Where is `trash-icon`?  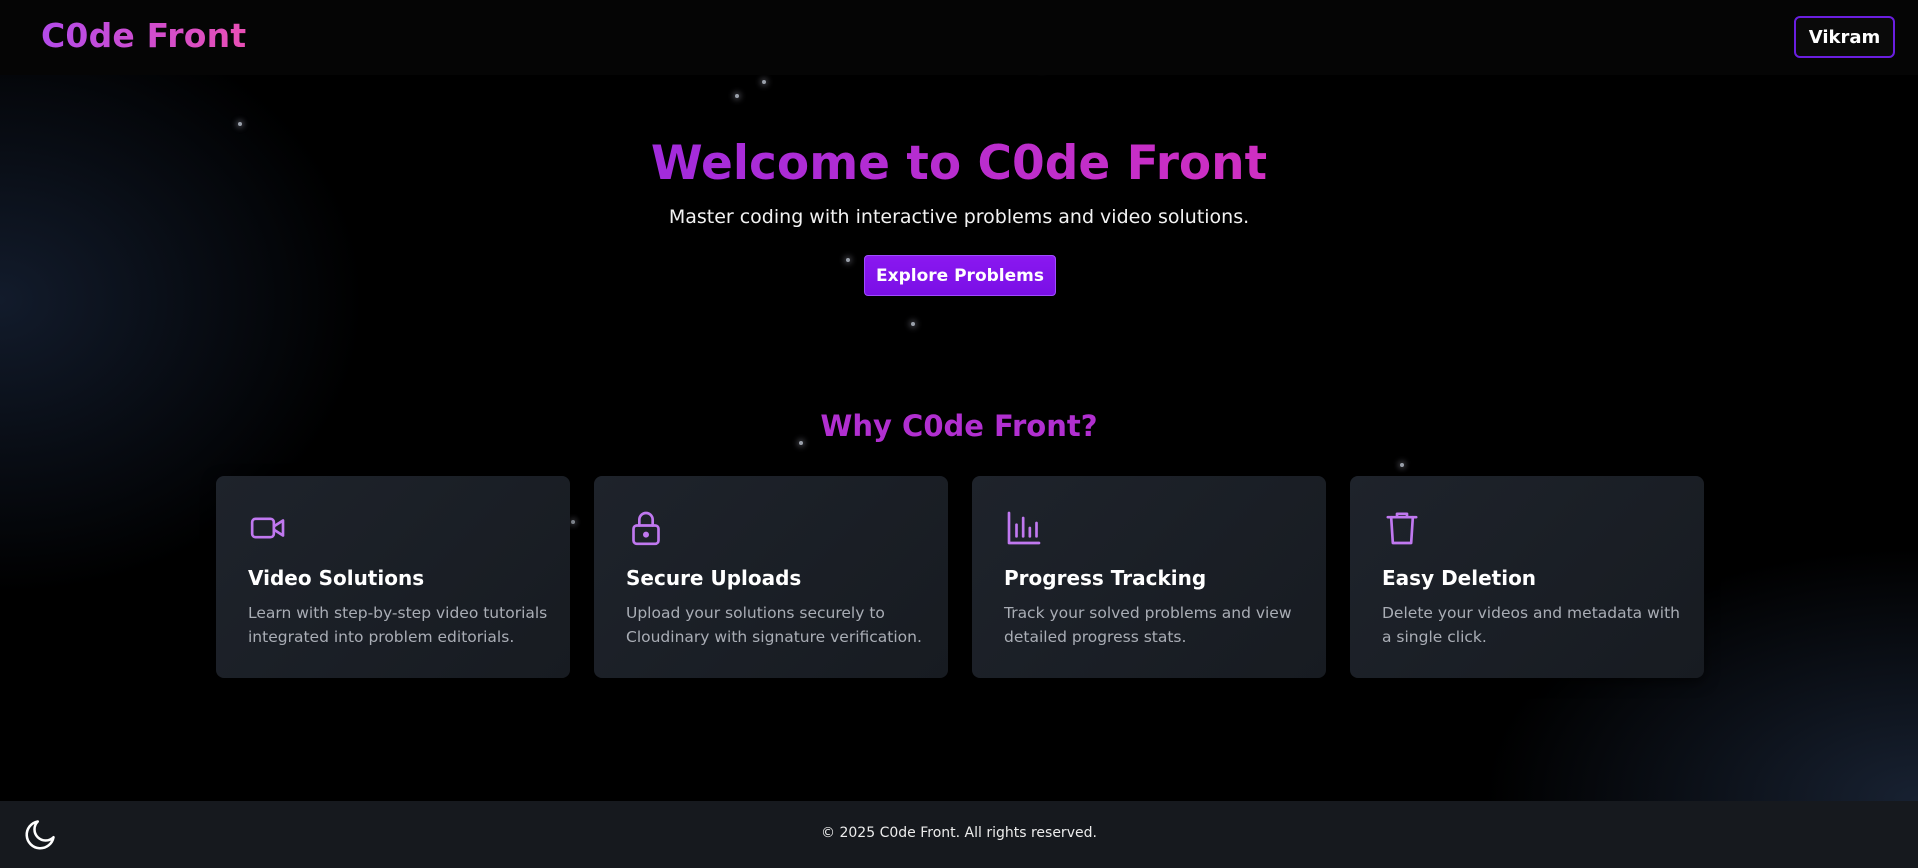
trash-icon is located at coordinates (1402, 528).